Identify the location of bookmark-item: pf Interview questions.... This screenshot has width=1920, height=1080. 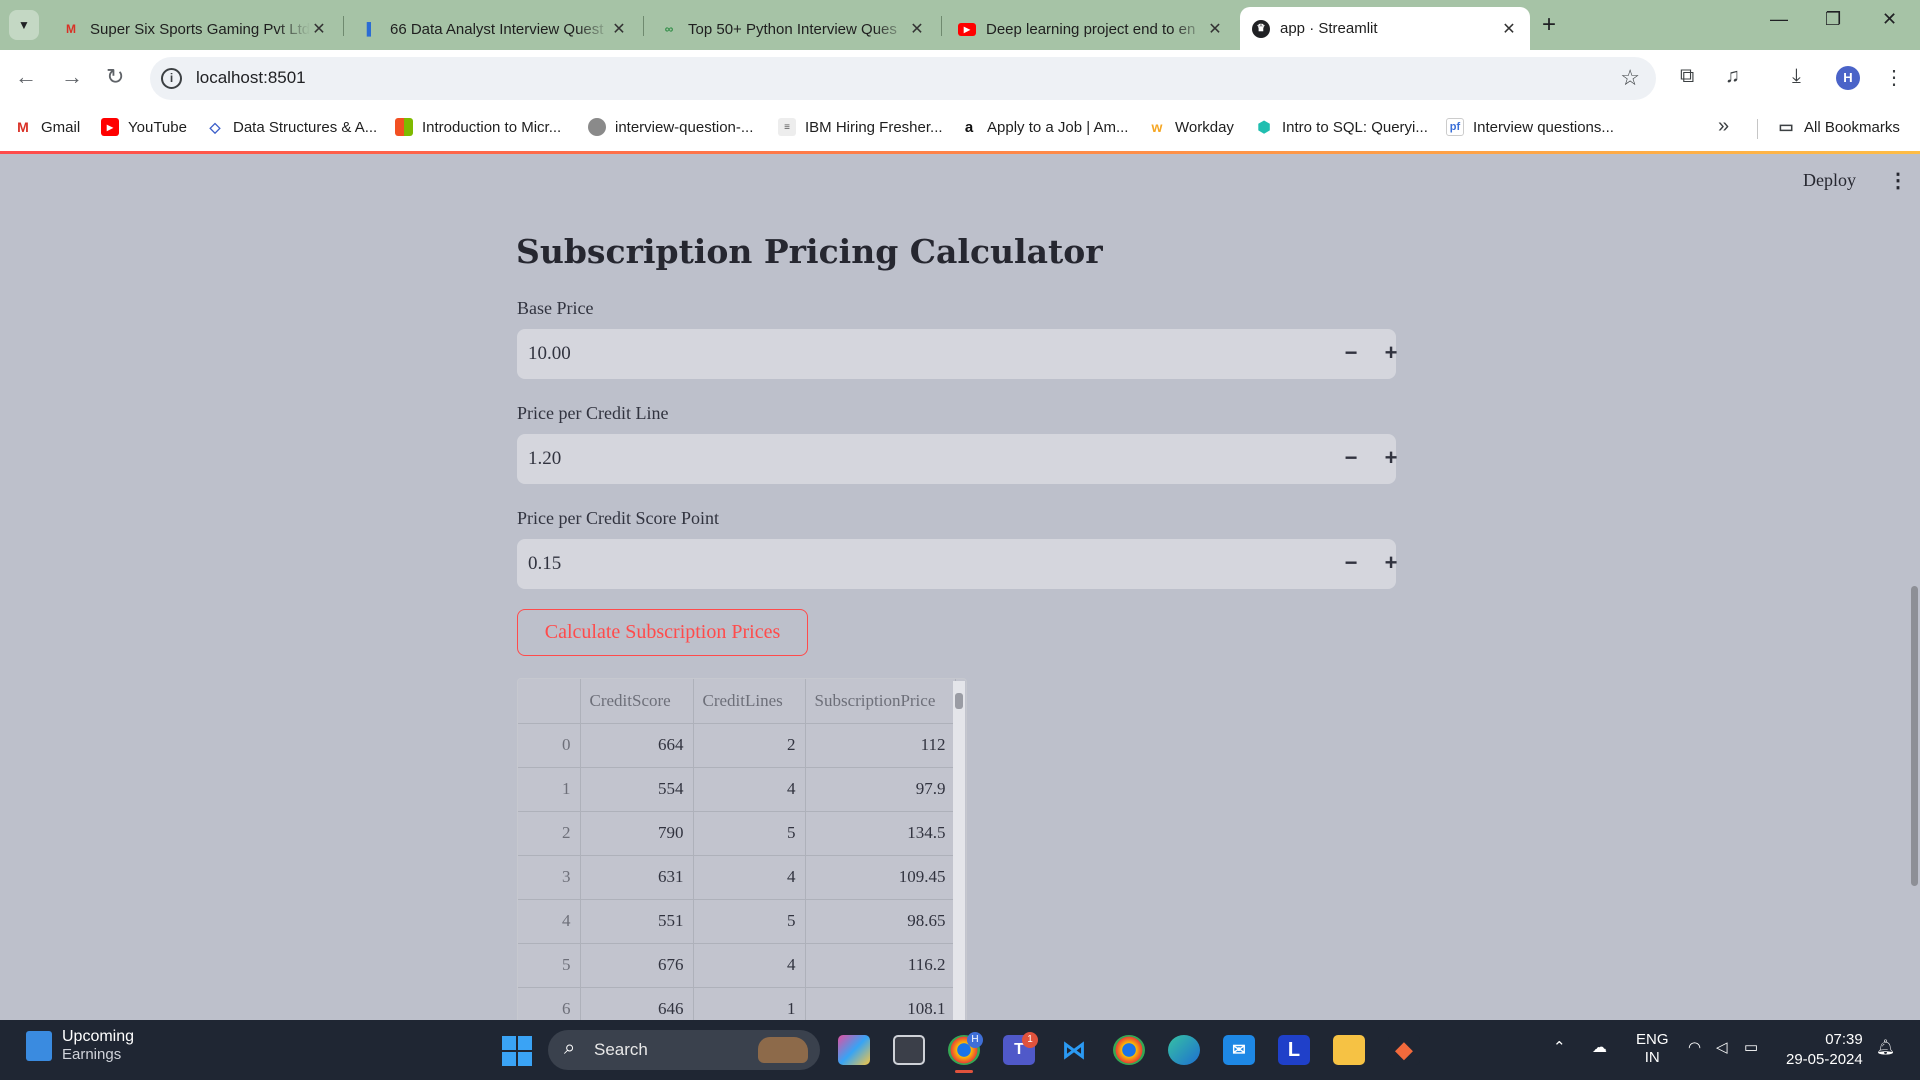
(1530, 127).